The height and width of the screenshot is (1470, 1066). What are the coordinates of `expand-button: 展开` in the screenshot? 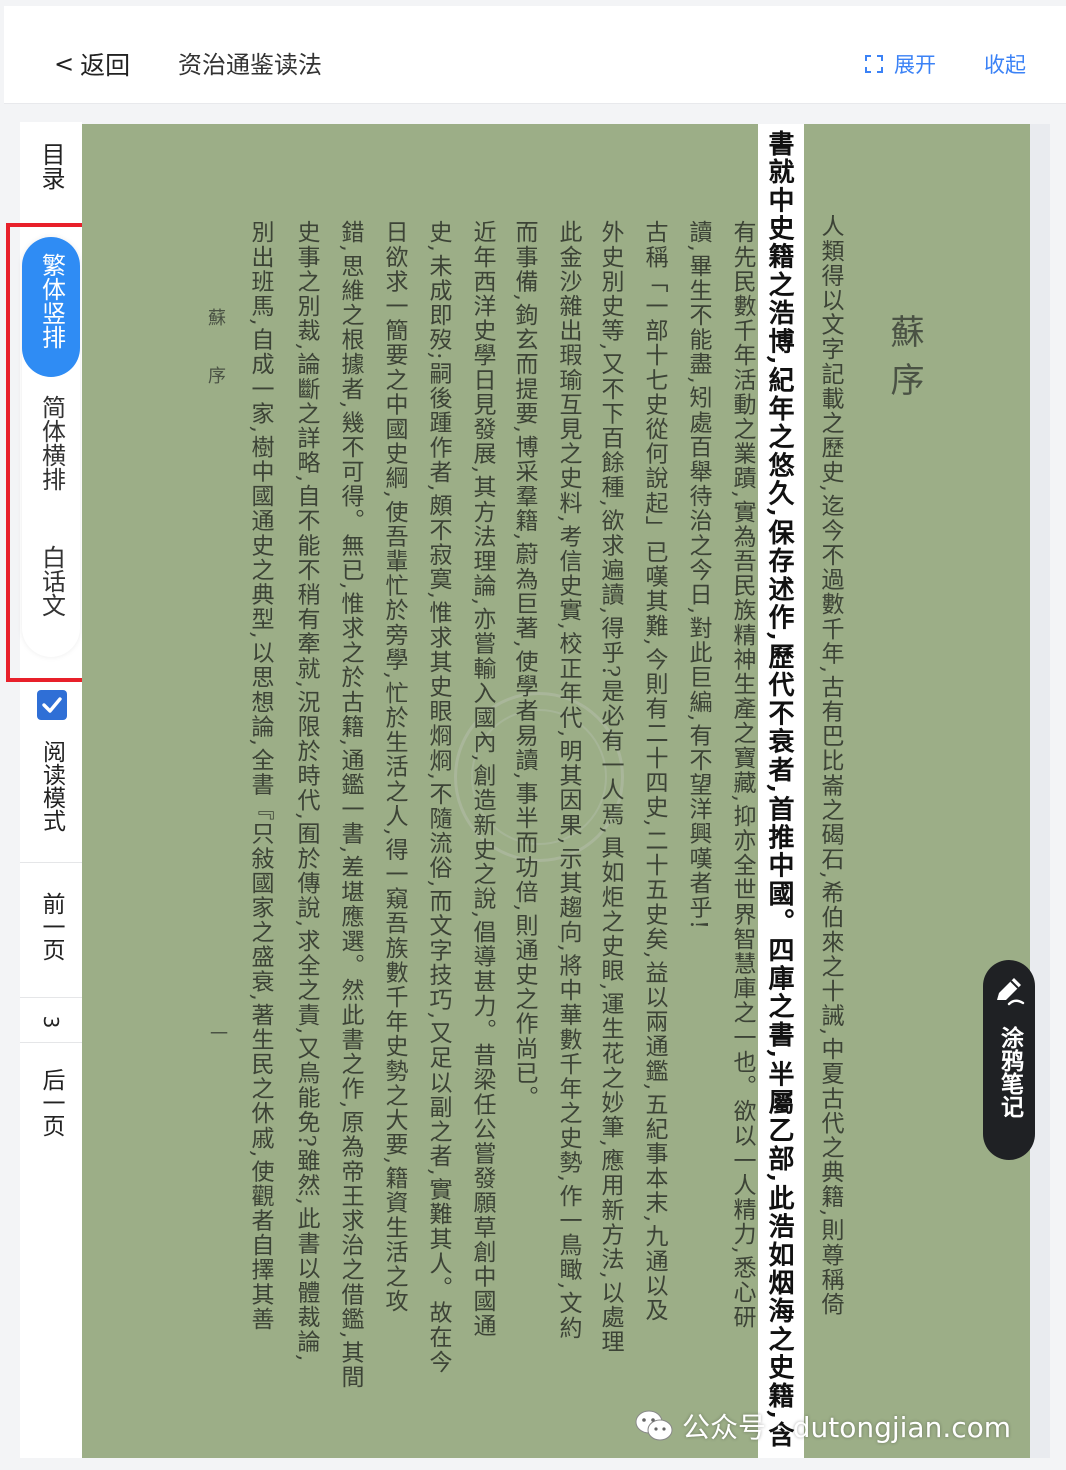 It's located at (900, 64).